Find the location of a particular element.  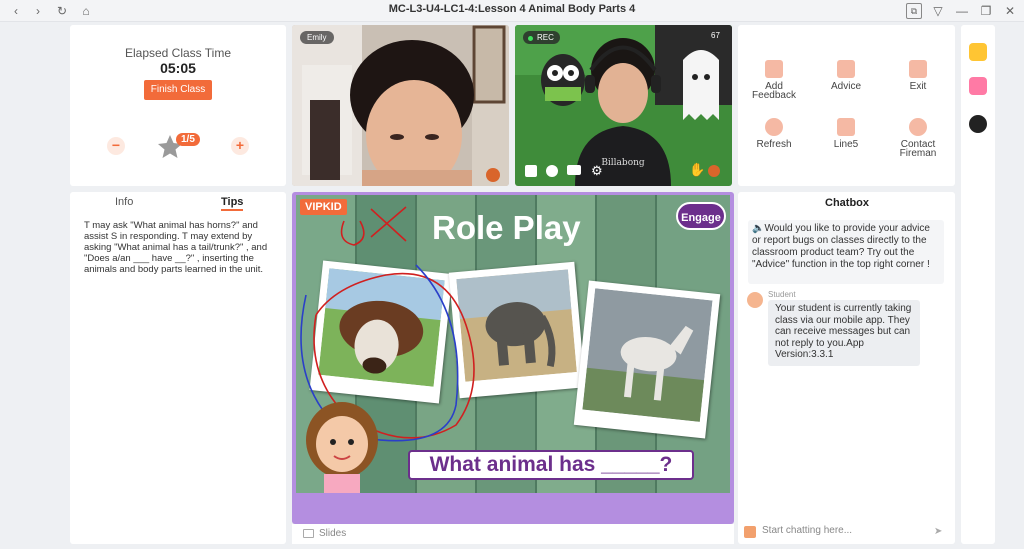

rec-label: REC is located at coordinates (545, 37).